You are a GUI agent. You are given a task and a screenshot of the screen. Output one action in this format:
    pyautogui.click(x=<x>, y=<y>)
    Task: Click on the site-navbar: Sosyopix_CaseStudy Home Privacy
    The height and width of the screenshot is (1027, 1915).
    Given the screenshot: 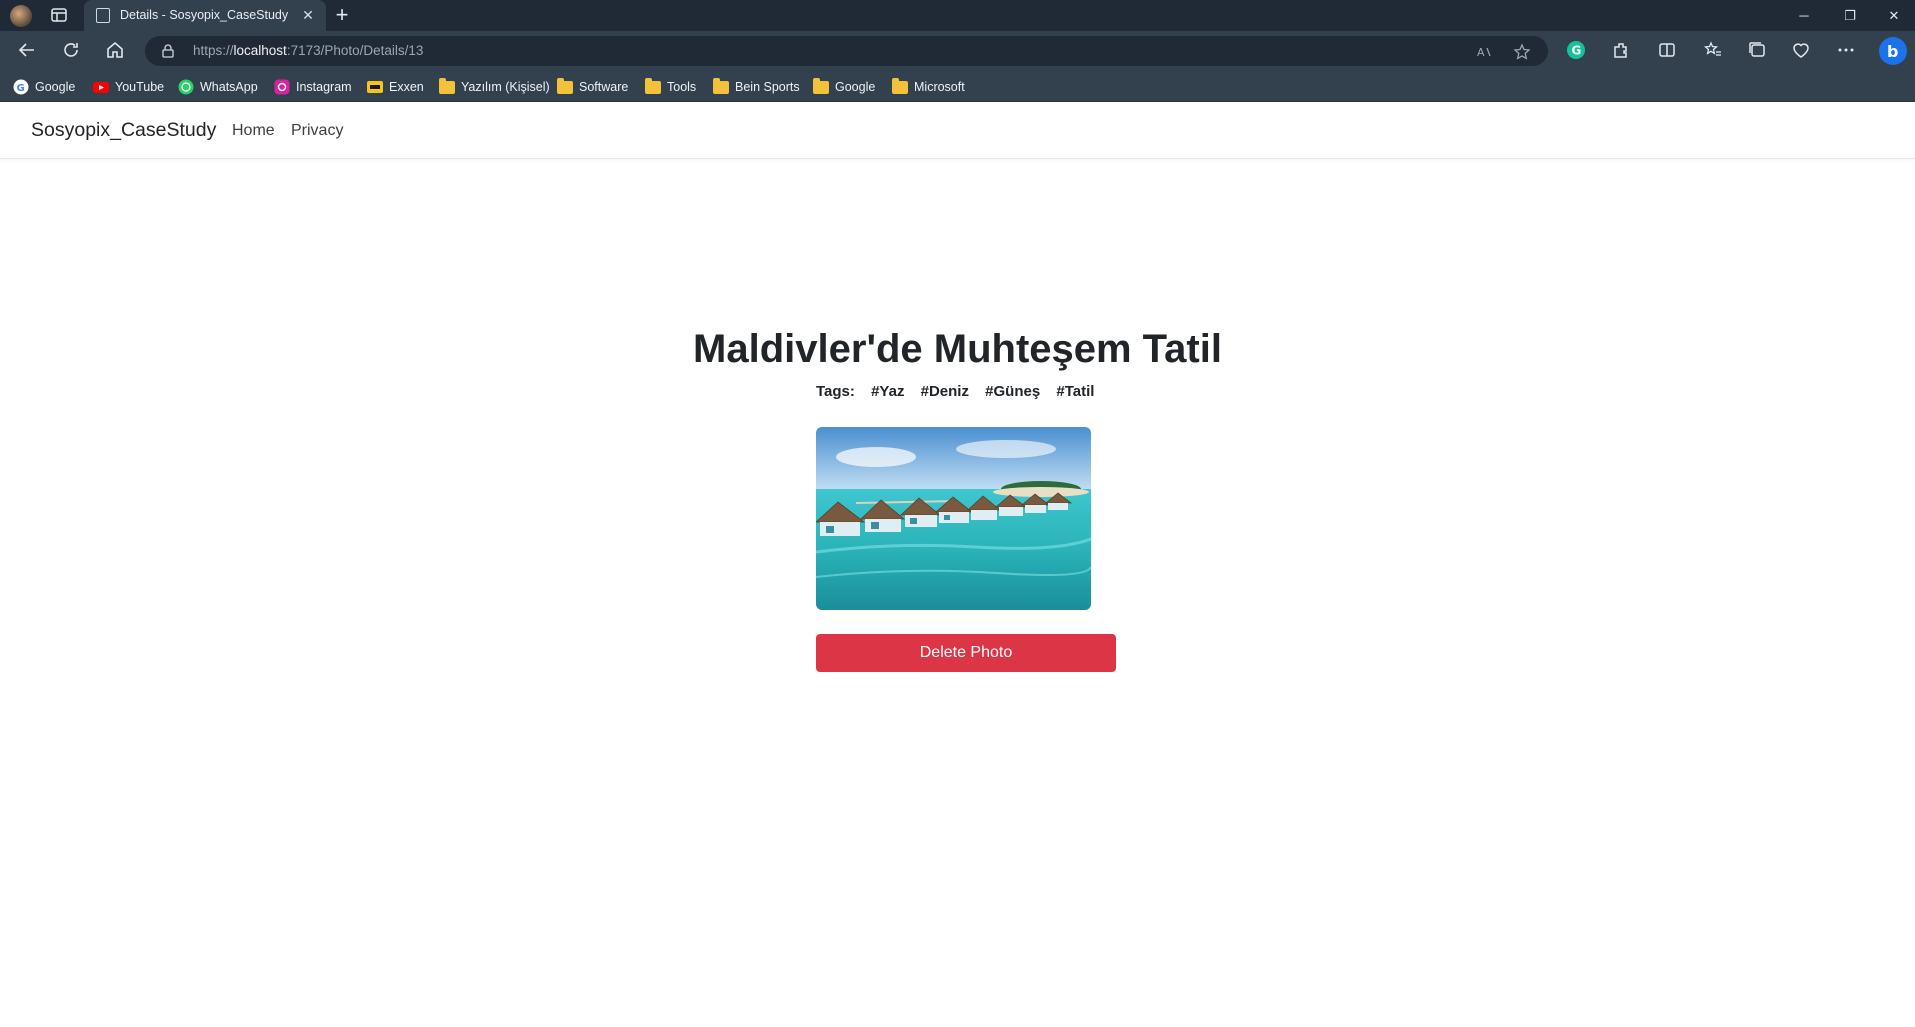 What is the action you would take?
    pyautogui.click(x=957, y=130)
    